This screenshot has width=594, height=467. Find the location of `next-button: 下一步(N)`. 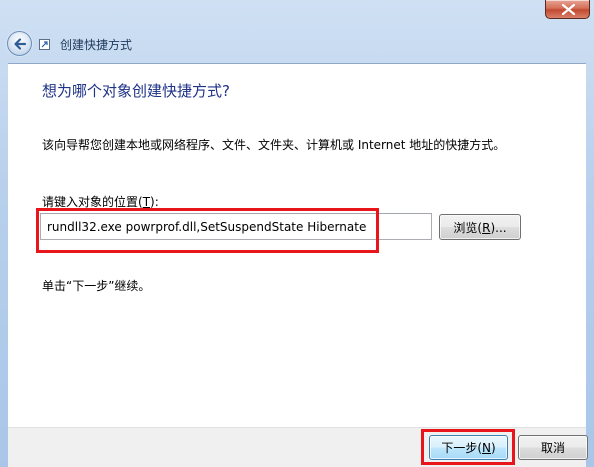

next-button: 下一步(N) is located at coordinates (468, 447).